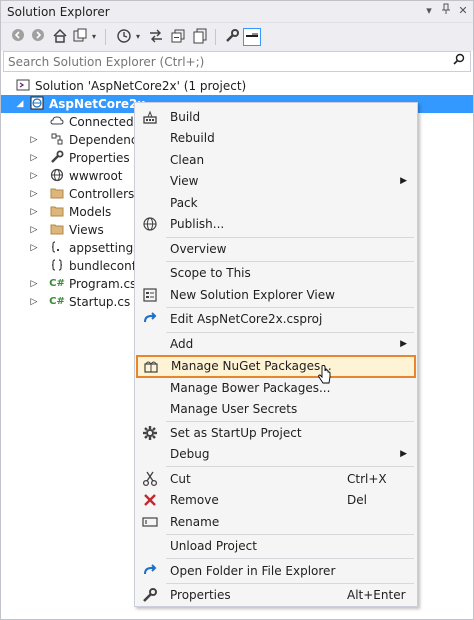  I want to click on menu-item-debug: Debug ▶, so click(276, 454).